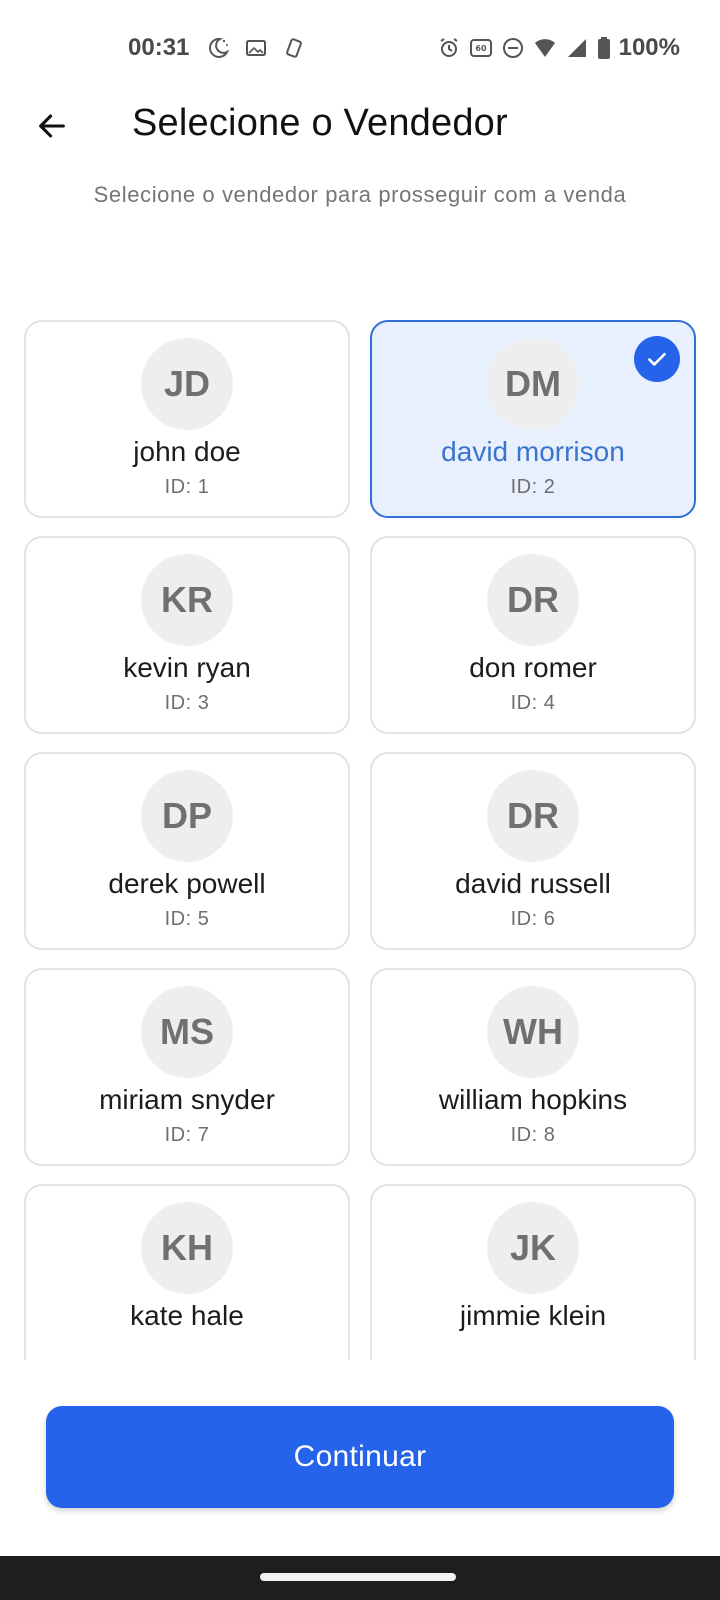 This screenshot has height=1600, width=720. I want to click on image-icon, so click(256, 48).